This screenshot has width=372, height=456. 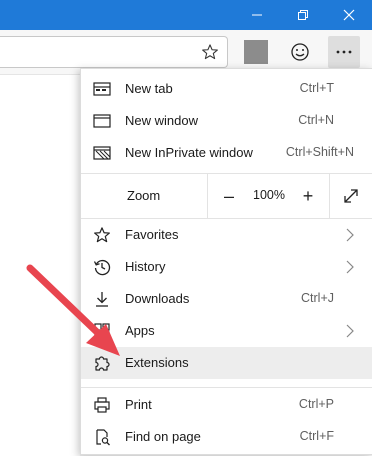 I want to click on annotation-arrow, so click(x=73, y=310).